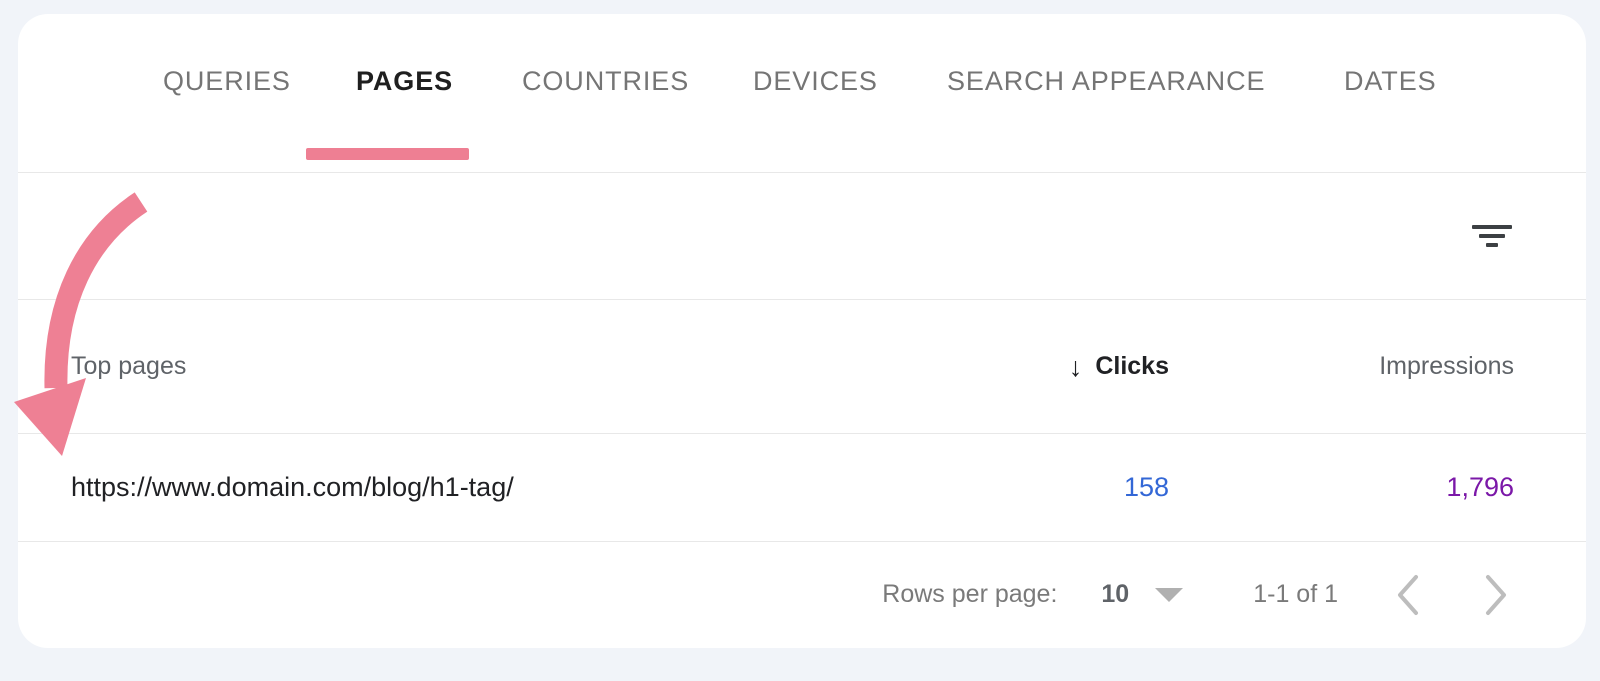  I want to click on chevron-down-icon, so click(1169, 594).